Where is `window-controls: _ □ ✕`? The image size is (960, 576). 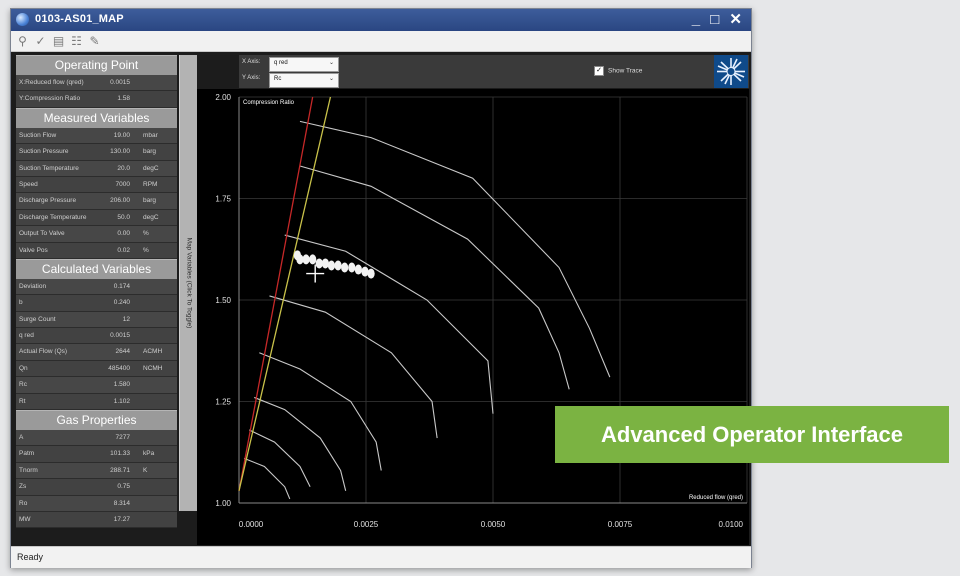 window-controls: _ □ ✕ is located at coordinates (718, 19).